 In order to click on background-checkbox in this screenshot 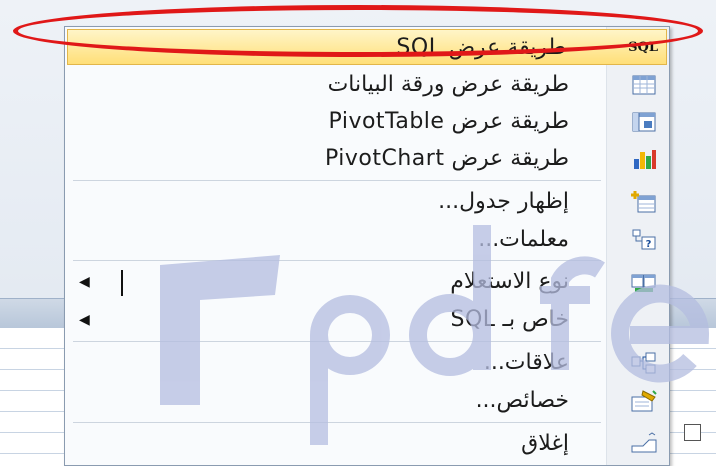, I will do `click(692, 432)`.